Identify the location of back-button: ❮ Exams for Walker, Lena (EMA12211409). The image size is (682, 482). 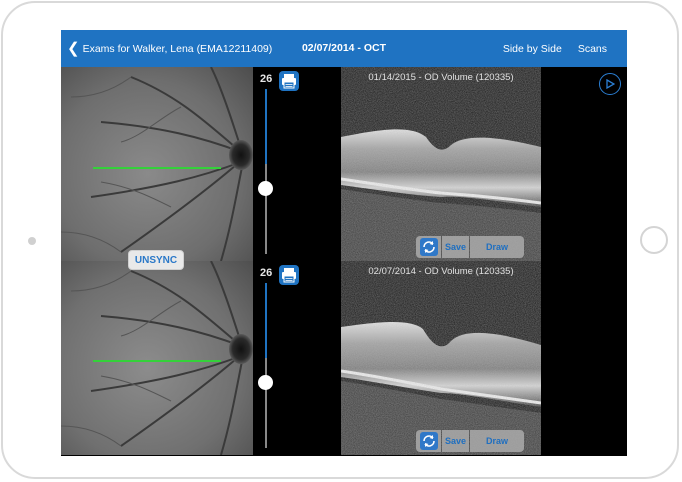
(169, 48).